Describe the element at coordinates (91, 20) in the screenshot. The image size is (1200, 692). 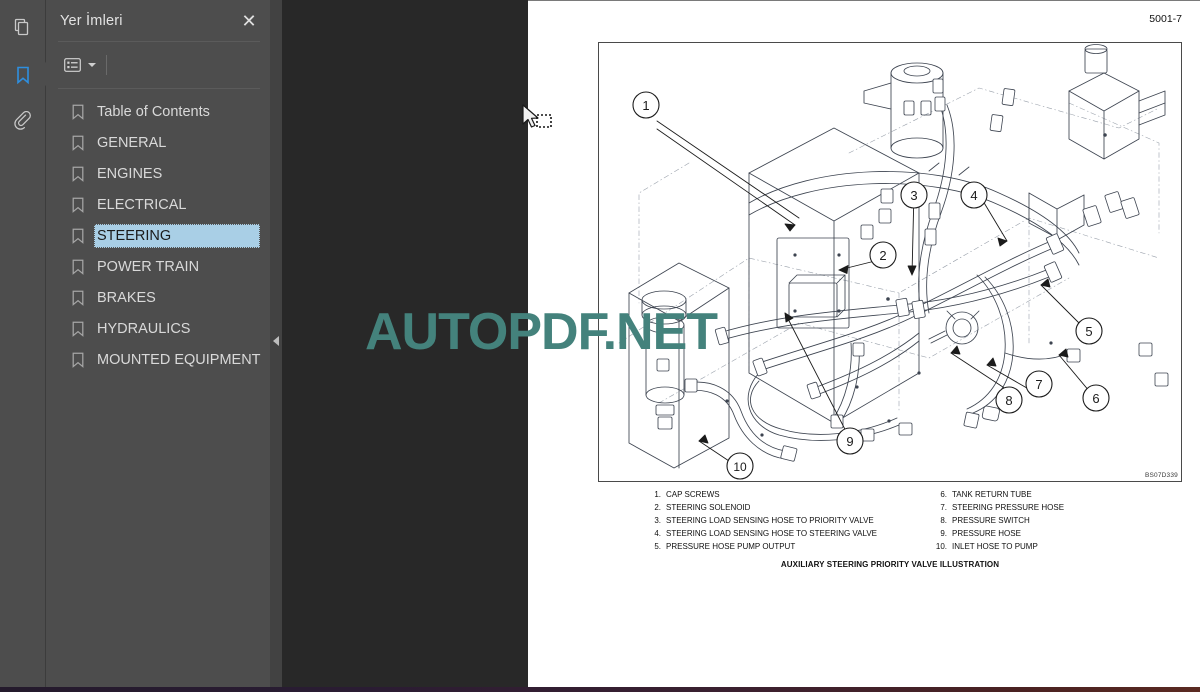
I see `panel-title: Yer İmleri` at that location.